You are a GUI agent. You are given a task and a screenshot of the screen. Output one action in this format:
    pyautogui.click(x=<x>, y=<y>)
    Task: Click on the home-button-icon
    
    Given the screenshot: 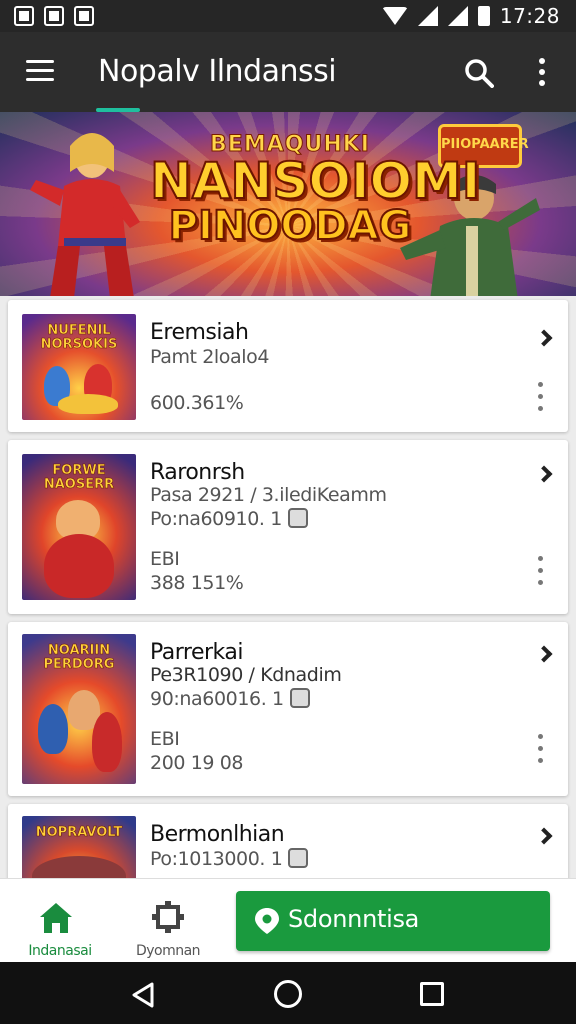 What is the action you would take?
    pyautogui.click(x=288, y=994)
    